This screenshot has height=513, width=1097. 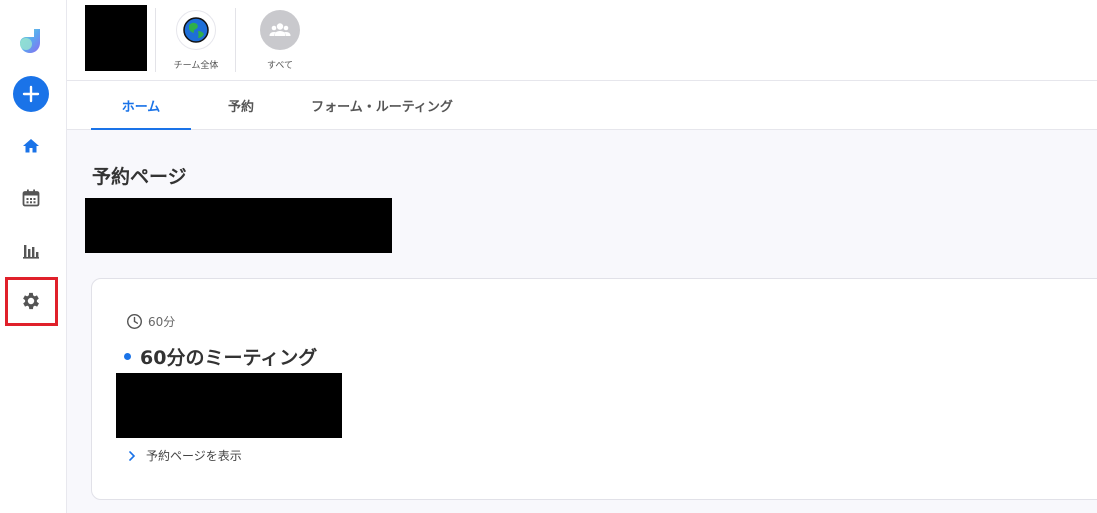 I want to click on calendar-icon, so click(x=31, y=198).